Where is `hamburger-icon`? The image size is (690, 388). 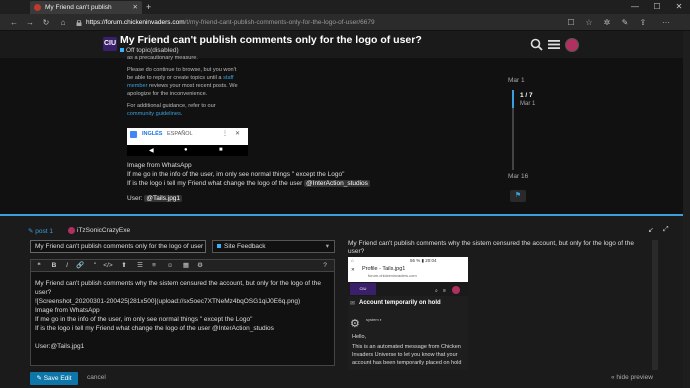 hamburger-icon is located at coordinates (554, 44).